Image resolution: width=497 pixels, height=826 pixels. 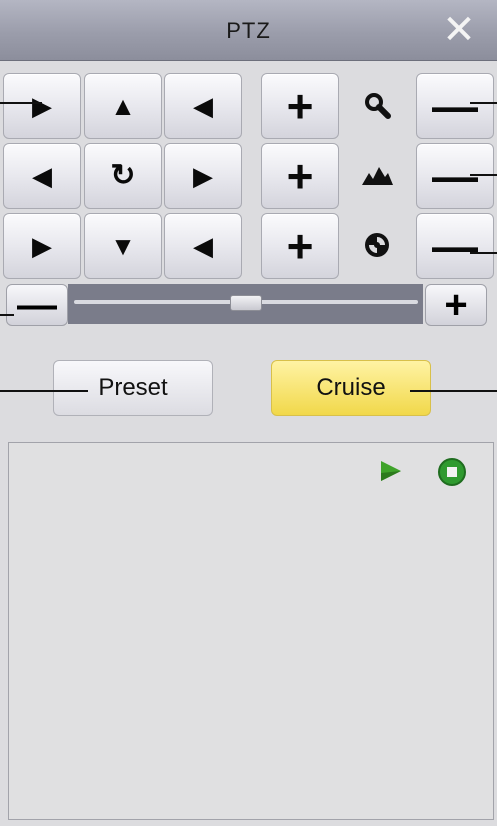 I want to click on pan-down-left-button: ▶, so click(x=42, y=246).